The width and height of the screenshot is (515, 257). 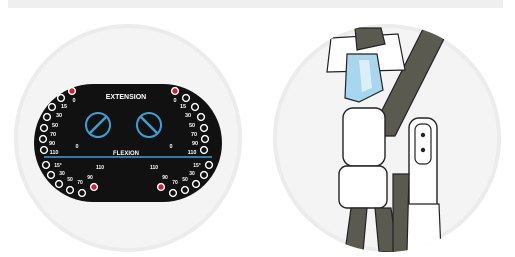 I want to click on left-ext-label-50: 50, so click(x=55, y=126).